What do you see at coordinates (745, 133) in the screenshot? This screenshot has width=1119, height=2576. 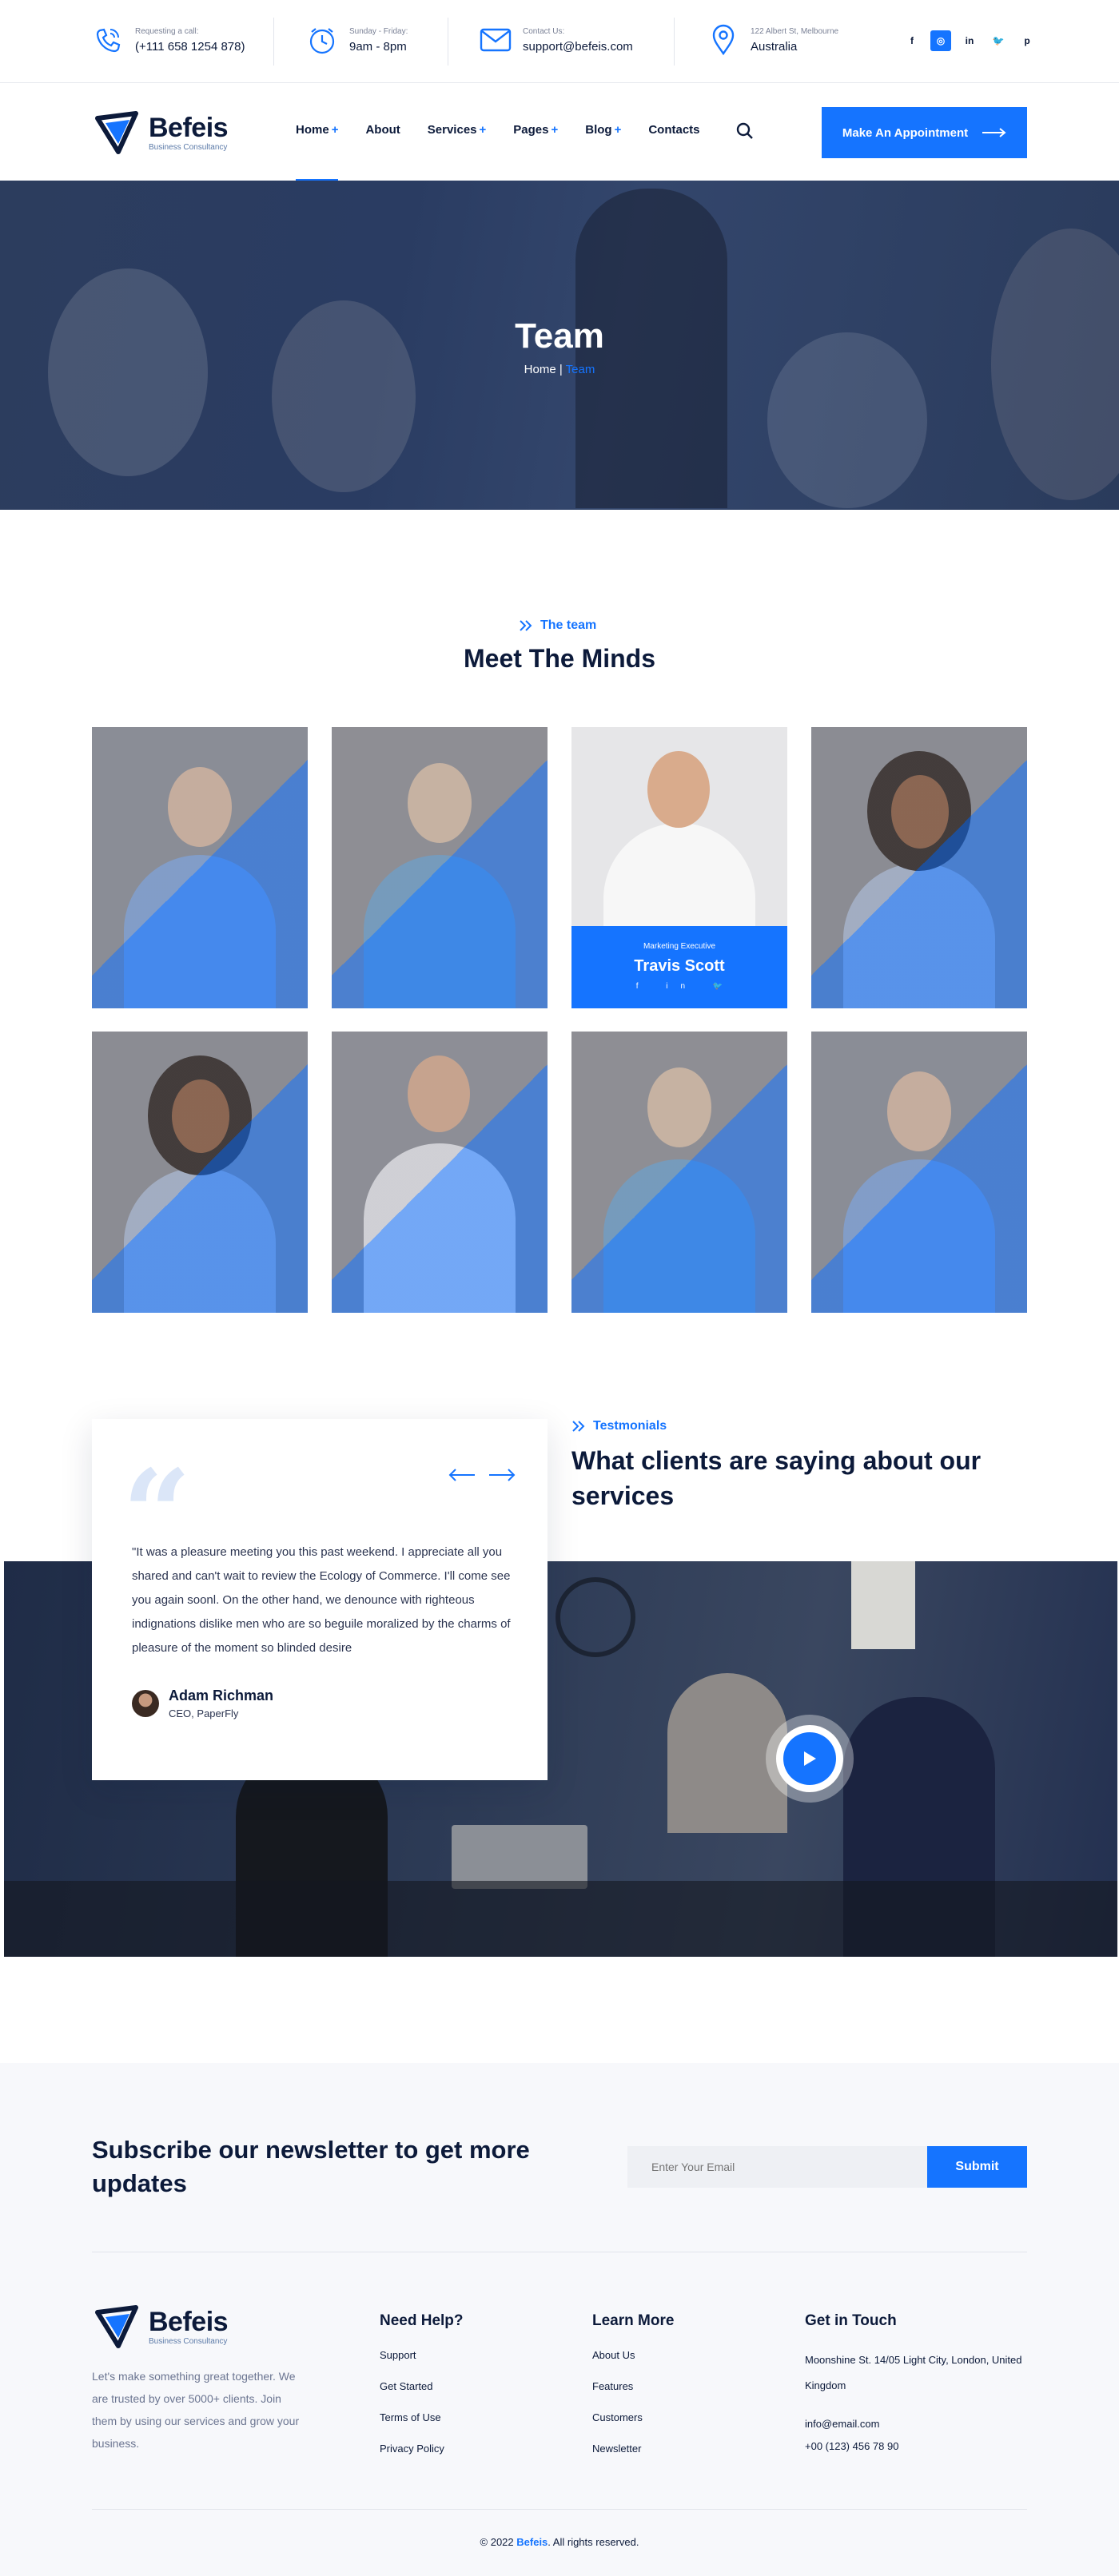 I see `search-icon` at bounding box center [745, 133].